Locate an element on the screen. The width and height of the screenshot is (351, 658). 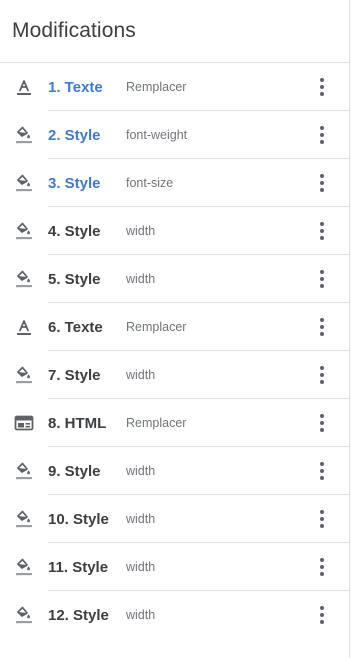
modification-item: 11. Style width is located at coordinates (174, 567).